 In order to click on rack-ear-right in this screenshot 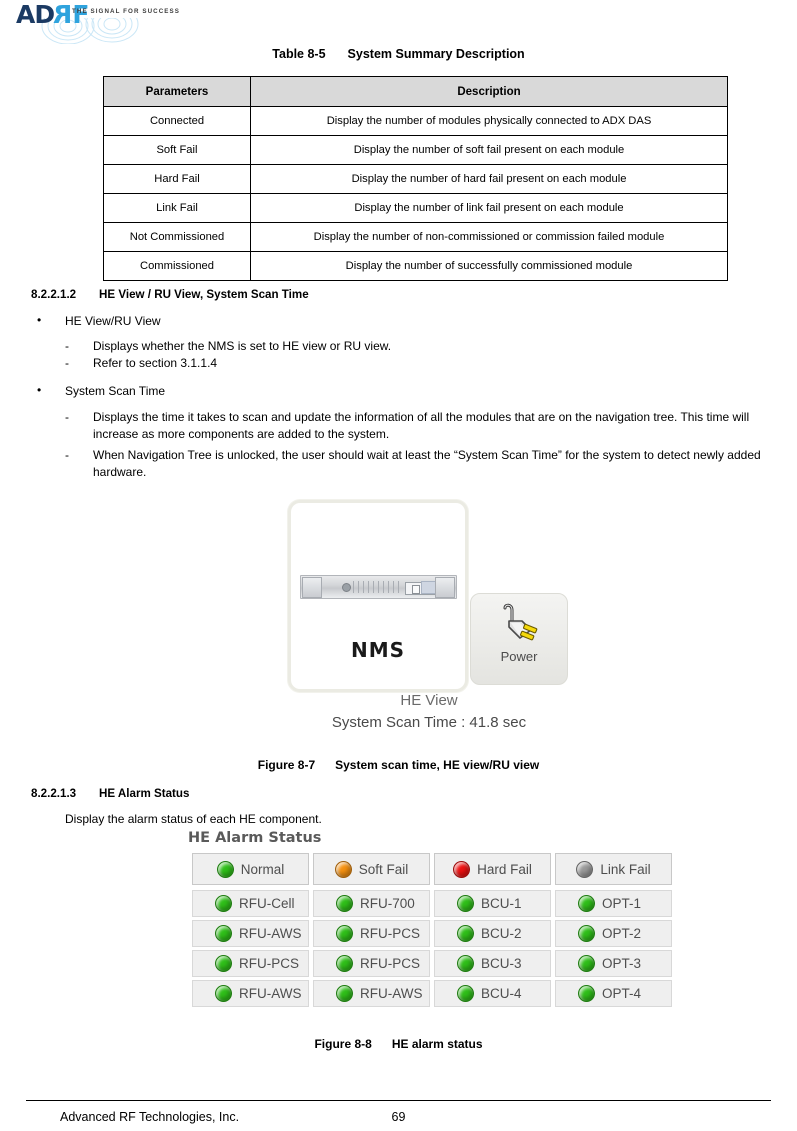, I will do `click(445, 587)`.